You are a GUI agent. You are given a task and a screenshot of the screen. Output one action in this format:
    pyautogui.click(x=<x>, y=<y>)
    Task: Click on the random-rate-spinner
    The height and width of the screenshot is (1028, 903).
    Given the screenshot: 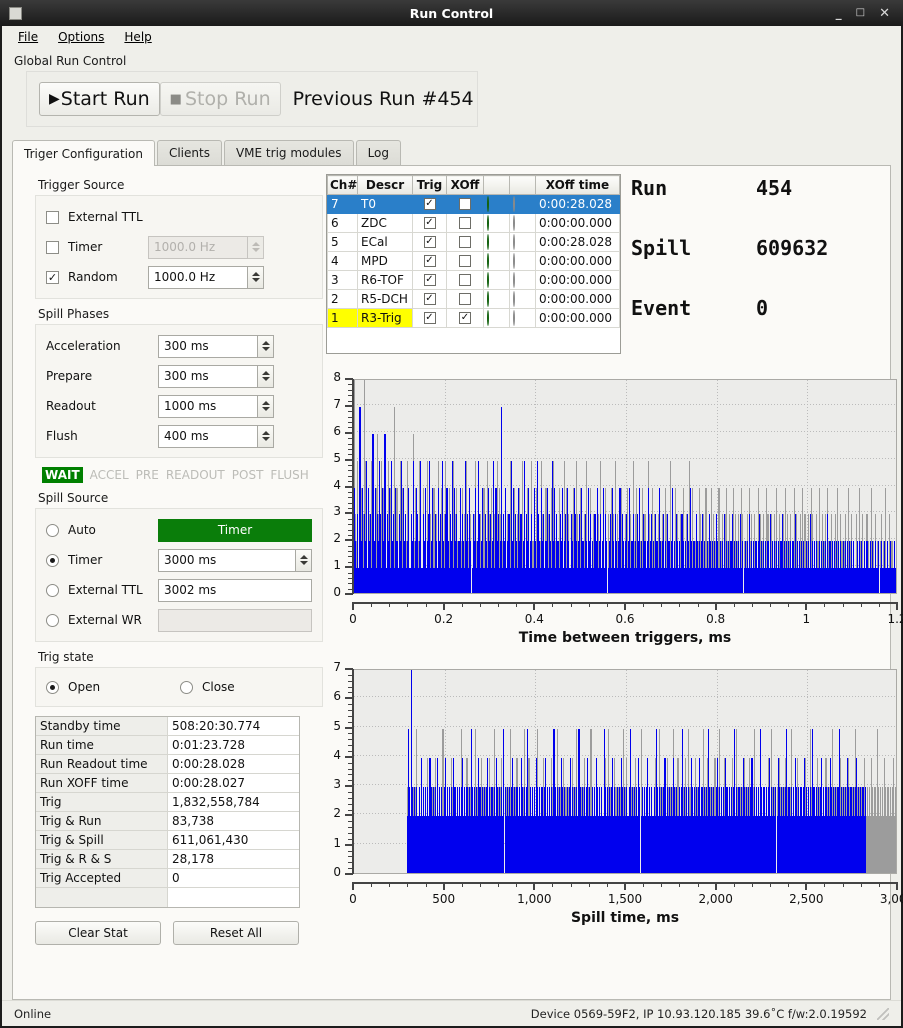 What is the action you would take?
    pyautogui.click(x=256, y=277)
    